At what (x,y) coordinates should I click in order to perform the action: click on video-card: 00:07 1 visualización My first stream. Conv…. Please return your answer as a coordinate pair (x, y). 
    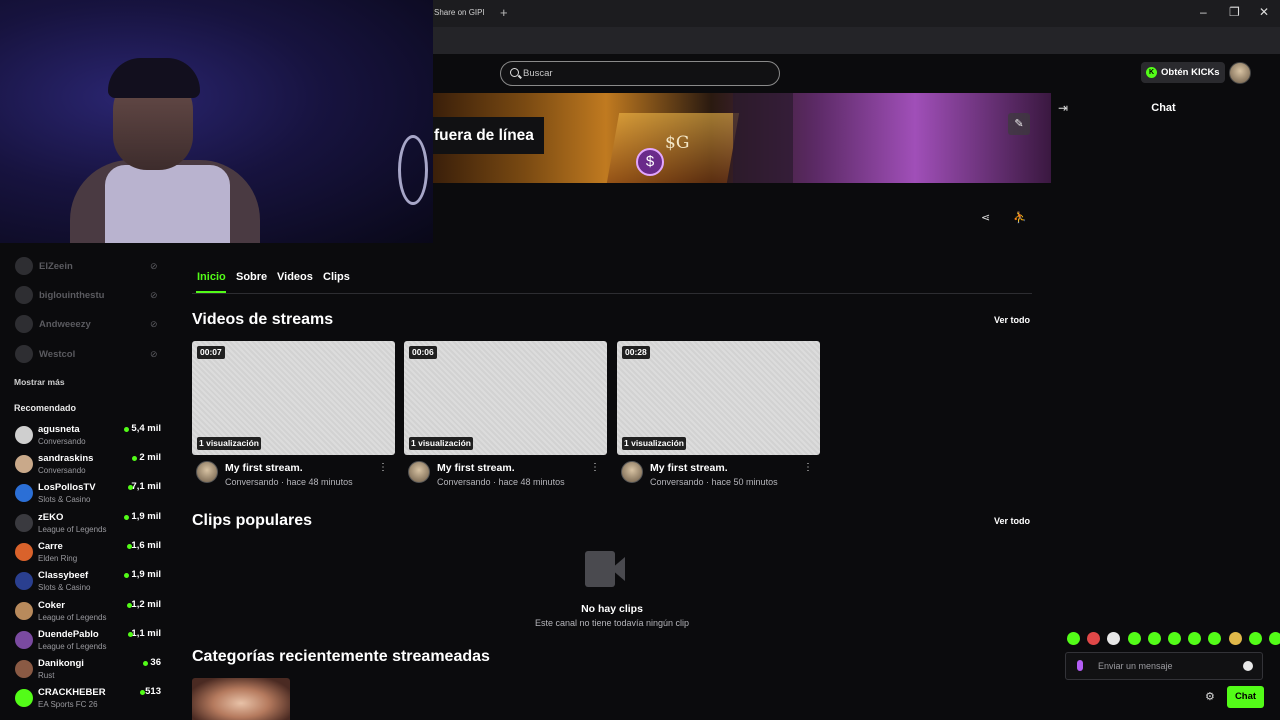
    Looking at the image, I should click on (293, 416).